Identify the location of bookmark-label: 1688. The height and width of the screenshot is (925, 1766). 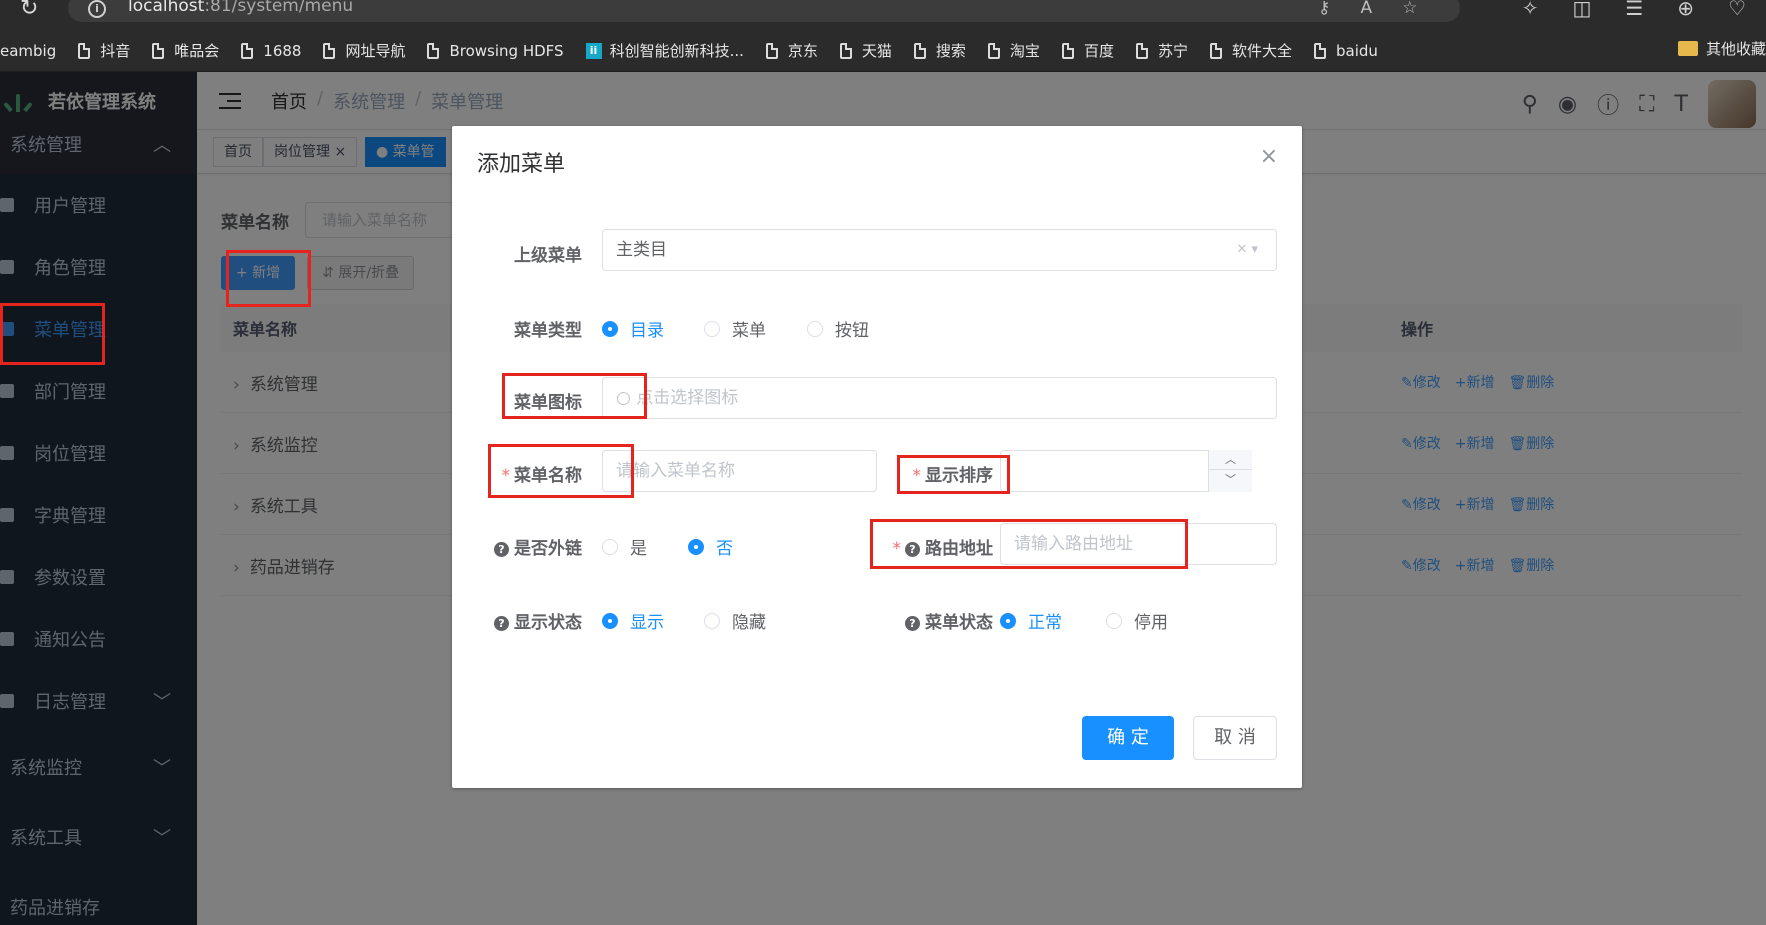
(282, 50).